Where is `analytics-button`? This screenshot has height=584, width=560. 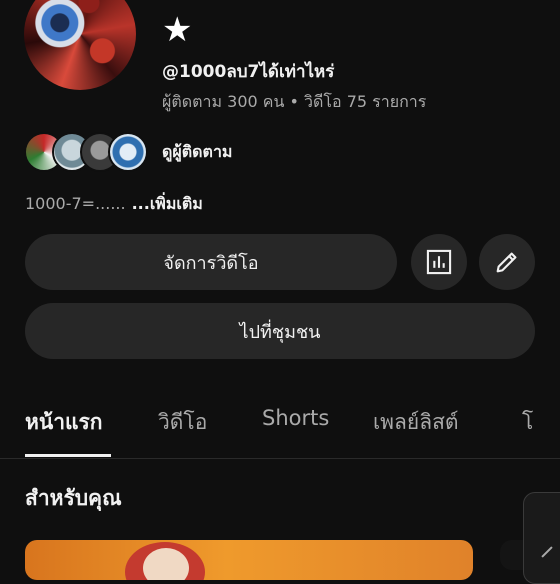 analytics-button is located at coordinates (439, 262).